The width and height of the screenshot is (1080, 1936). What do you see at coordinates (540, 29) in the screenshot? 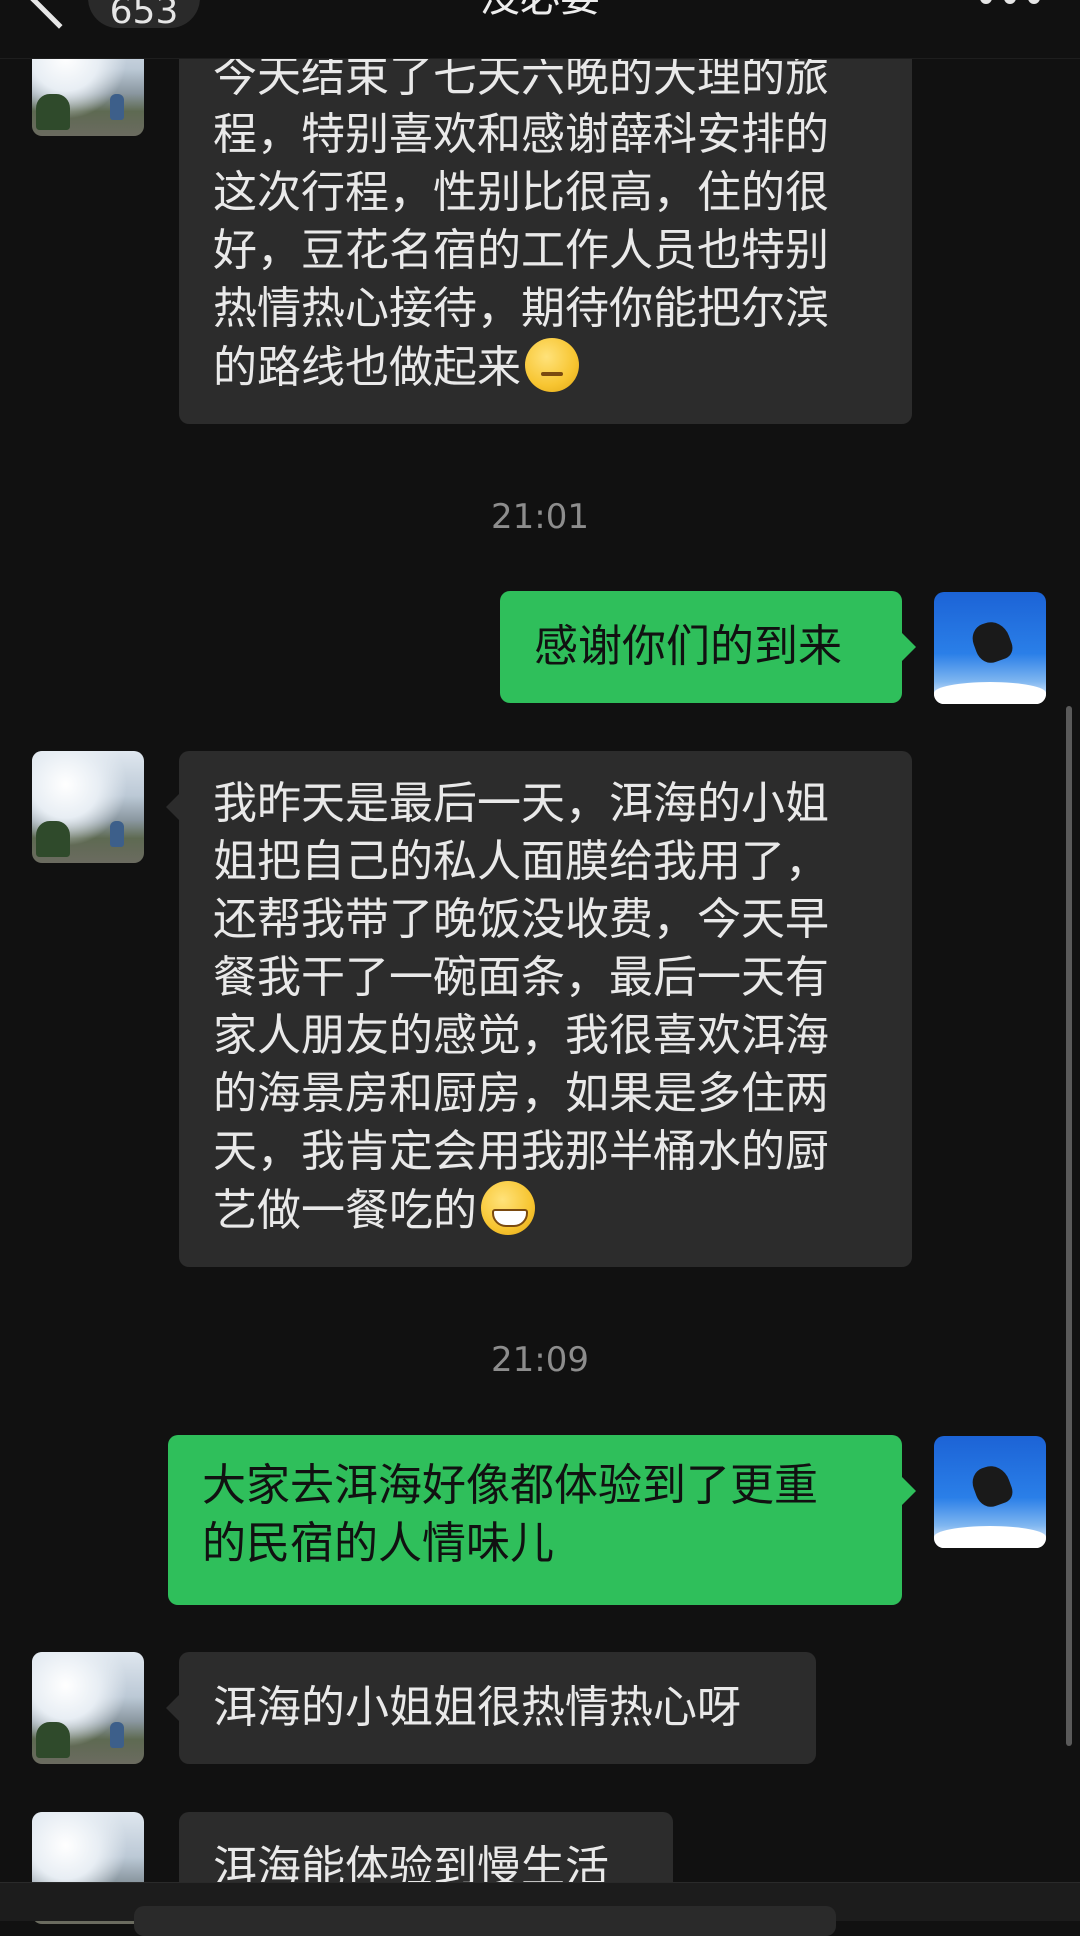
I see `chat-header: 653 没必要` at bounding box center [540, 29].